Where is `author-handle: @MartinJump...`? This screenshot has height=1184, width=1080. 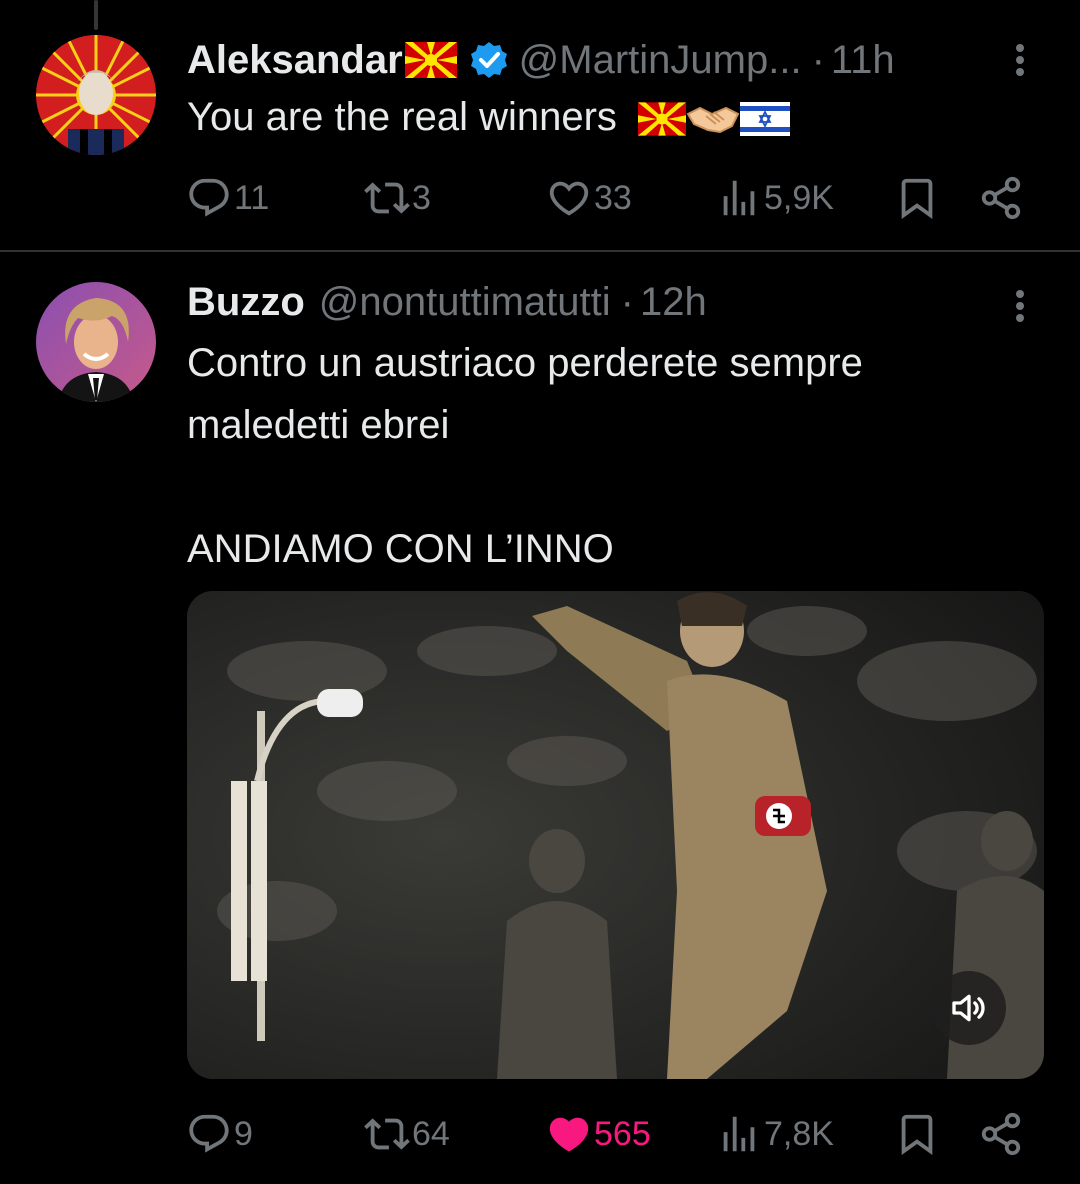
author-handle: @MartinJump... is located at coordinates (660, 60).